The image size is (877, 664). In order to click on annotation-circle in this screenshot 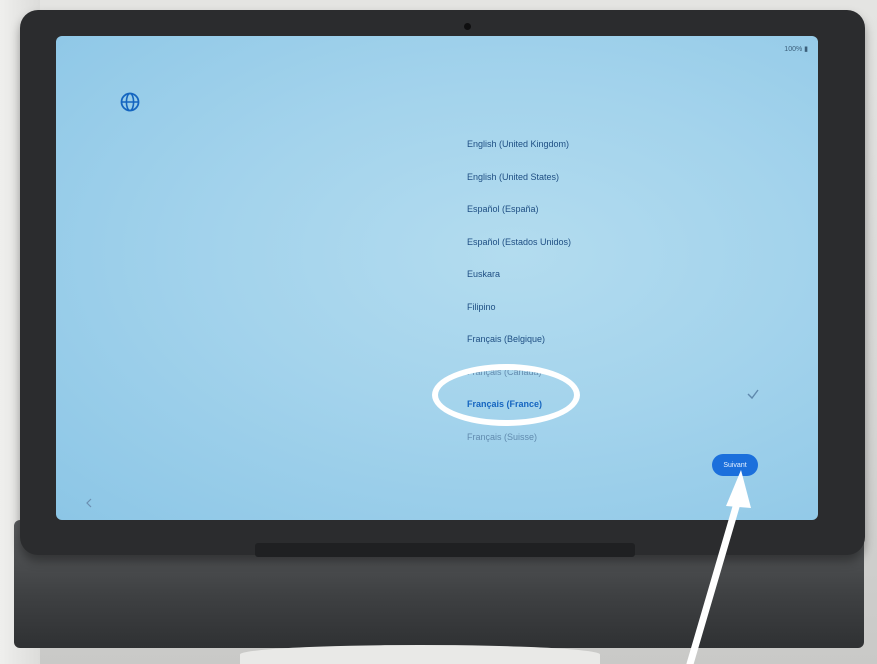, I will do `click(506, 395)`.